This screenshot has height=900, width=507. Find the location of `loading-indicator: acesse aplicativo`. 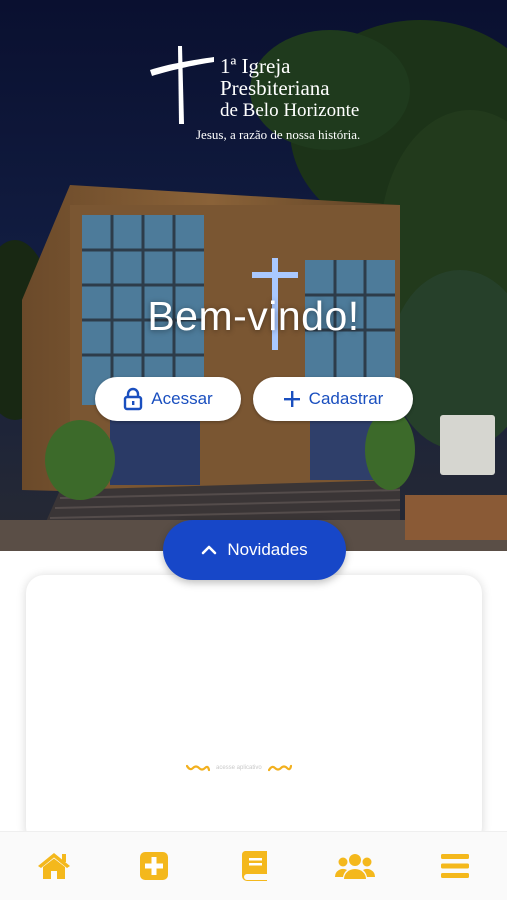

loading-indicator: acesse aplicativo is located at coordinates (256, 768).